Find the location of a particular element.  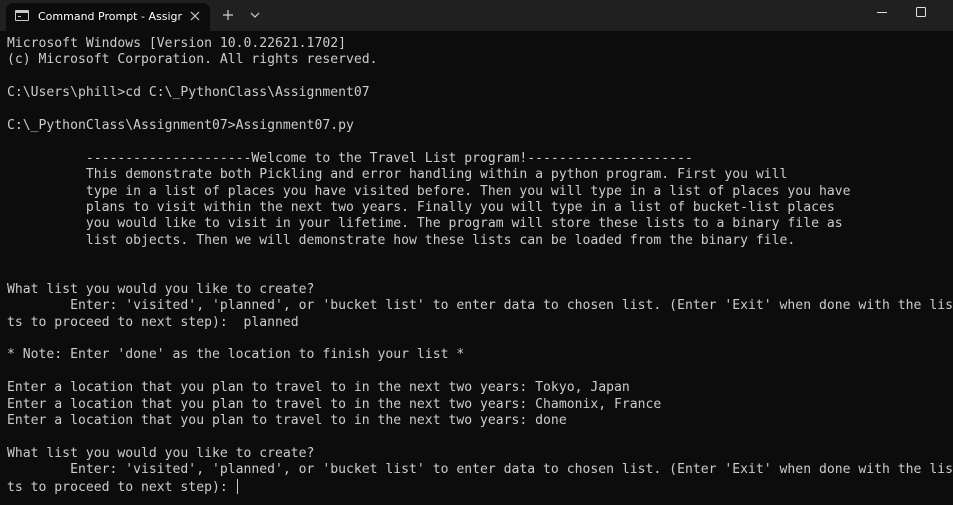

minimize-icon is located at coordinates (882, 15).